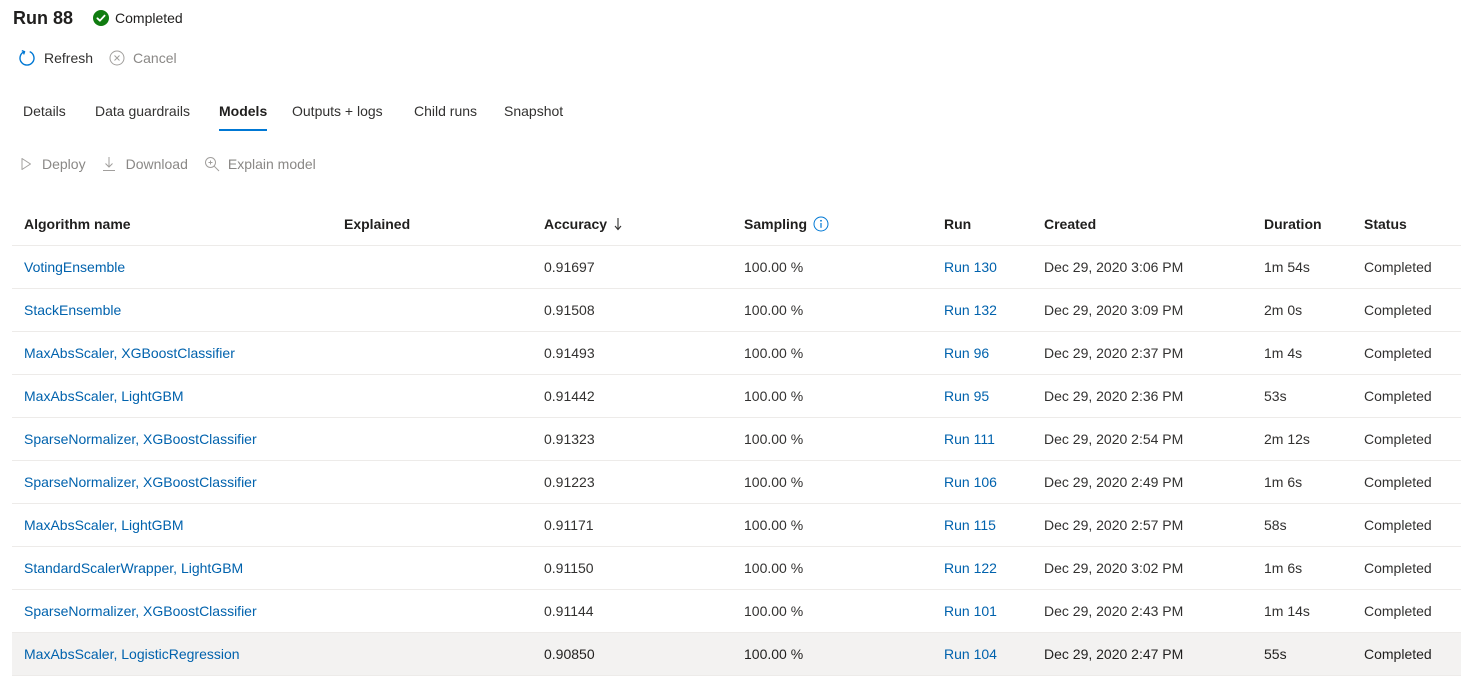  Describe the element at coordinates (1302, 654) in the screenshot. I see `duration-cell: 55s` at that location.